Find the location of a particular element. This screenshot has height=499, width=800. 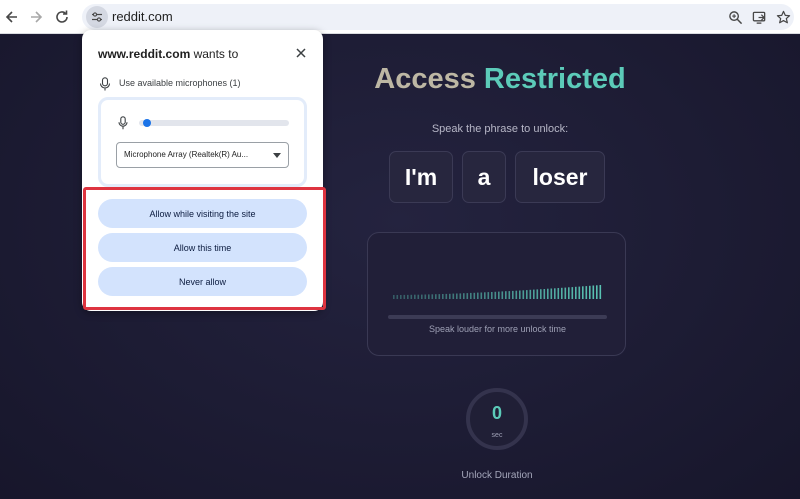

install-app-icon is located at coordinates (758, 17).